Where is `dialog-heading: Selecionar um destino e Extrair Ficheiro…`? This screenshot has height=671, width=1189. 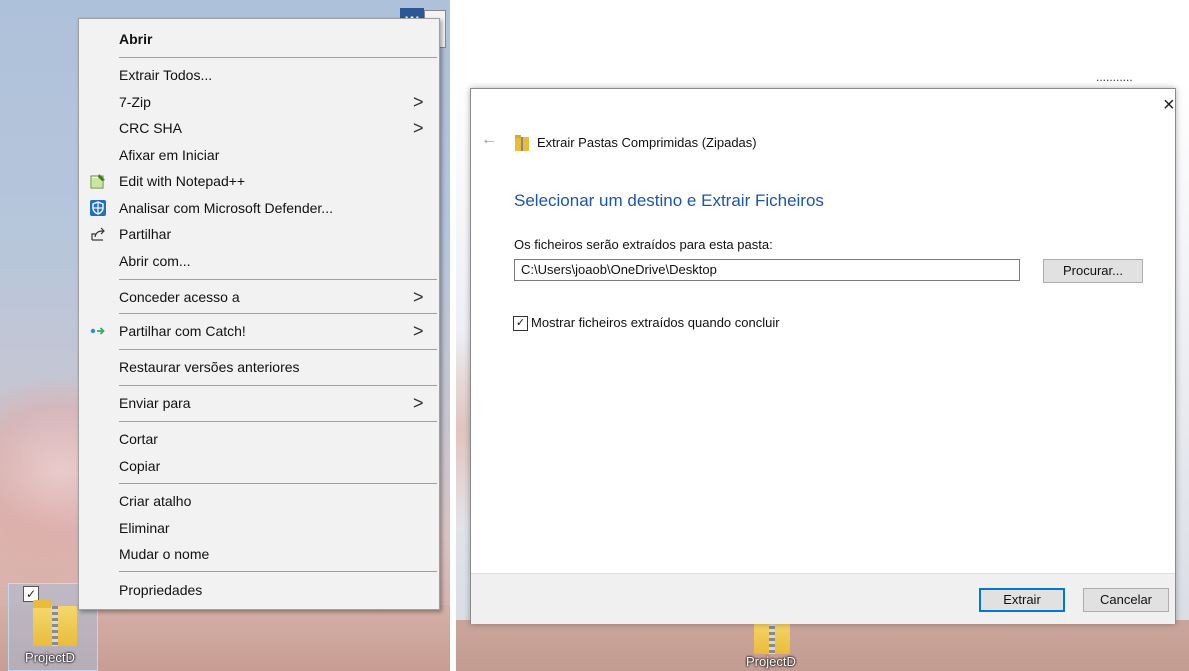 dialog-heading: Selecionar um destino e Extrair Ficheiro… is located at coordinates (669, 200).